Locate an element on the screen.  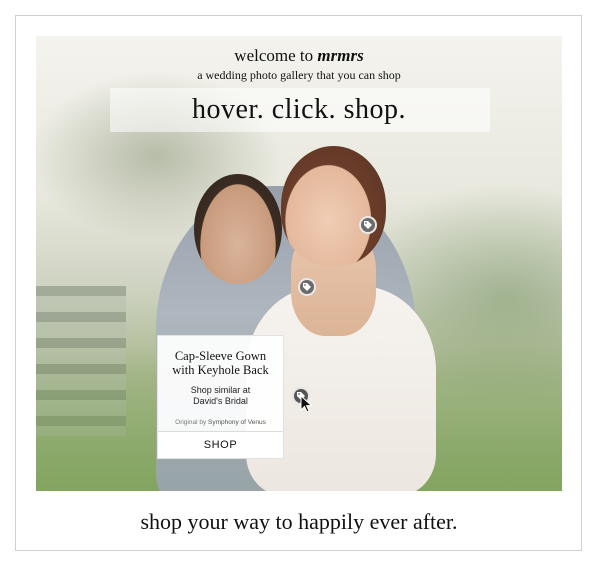
brand-name: mrmrs is located at coordinates (340, 55).